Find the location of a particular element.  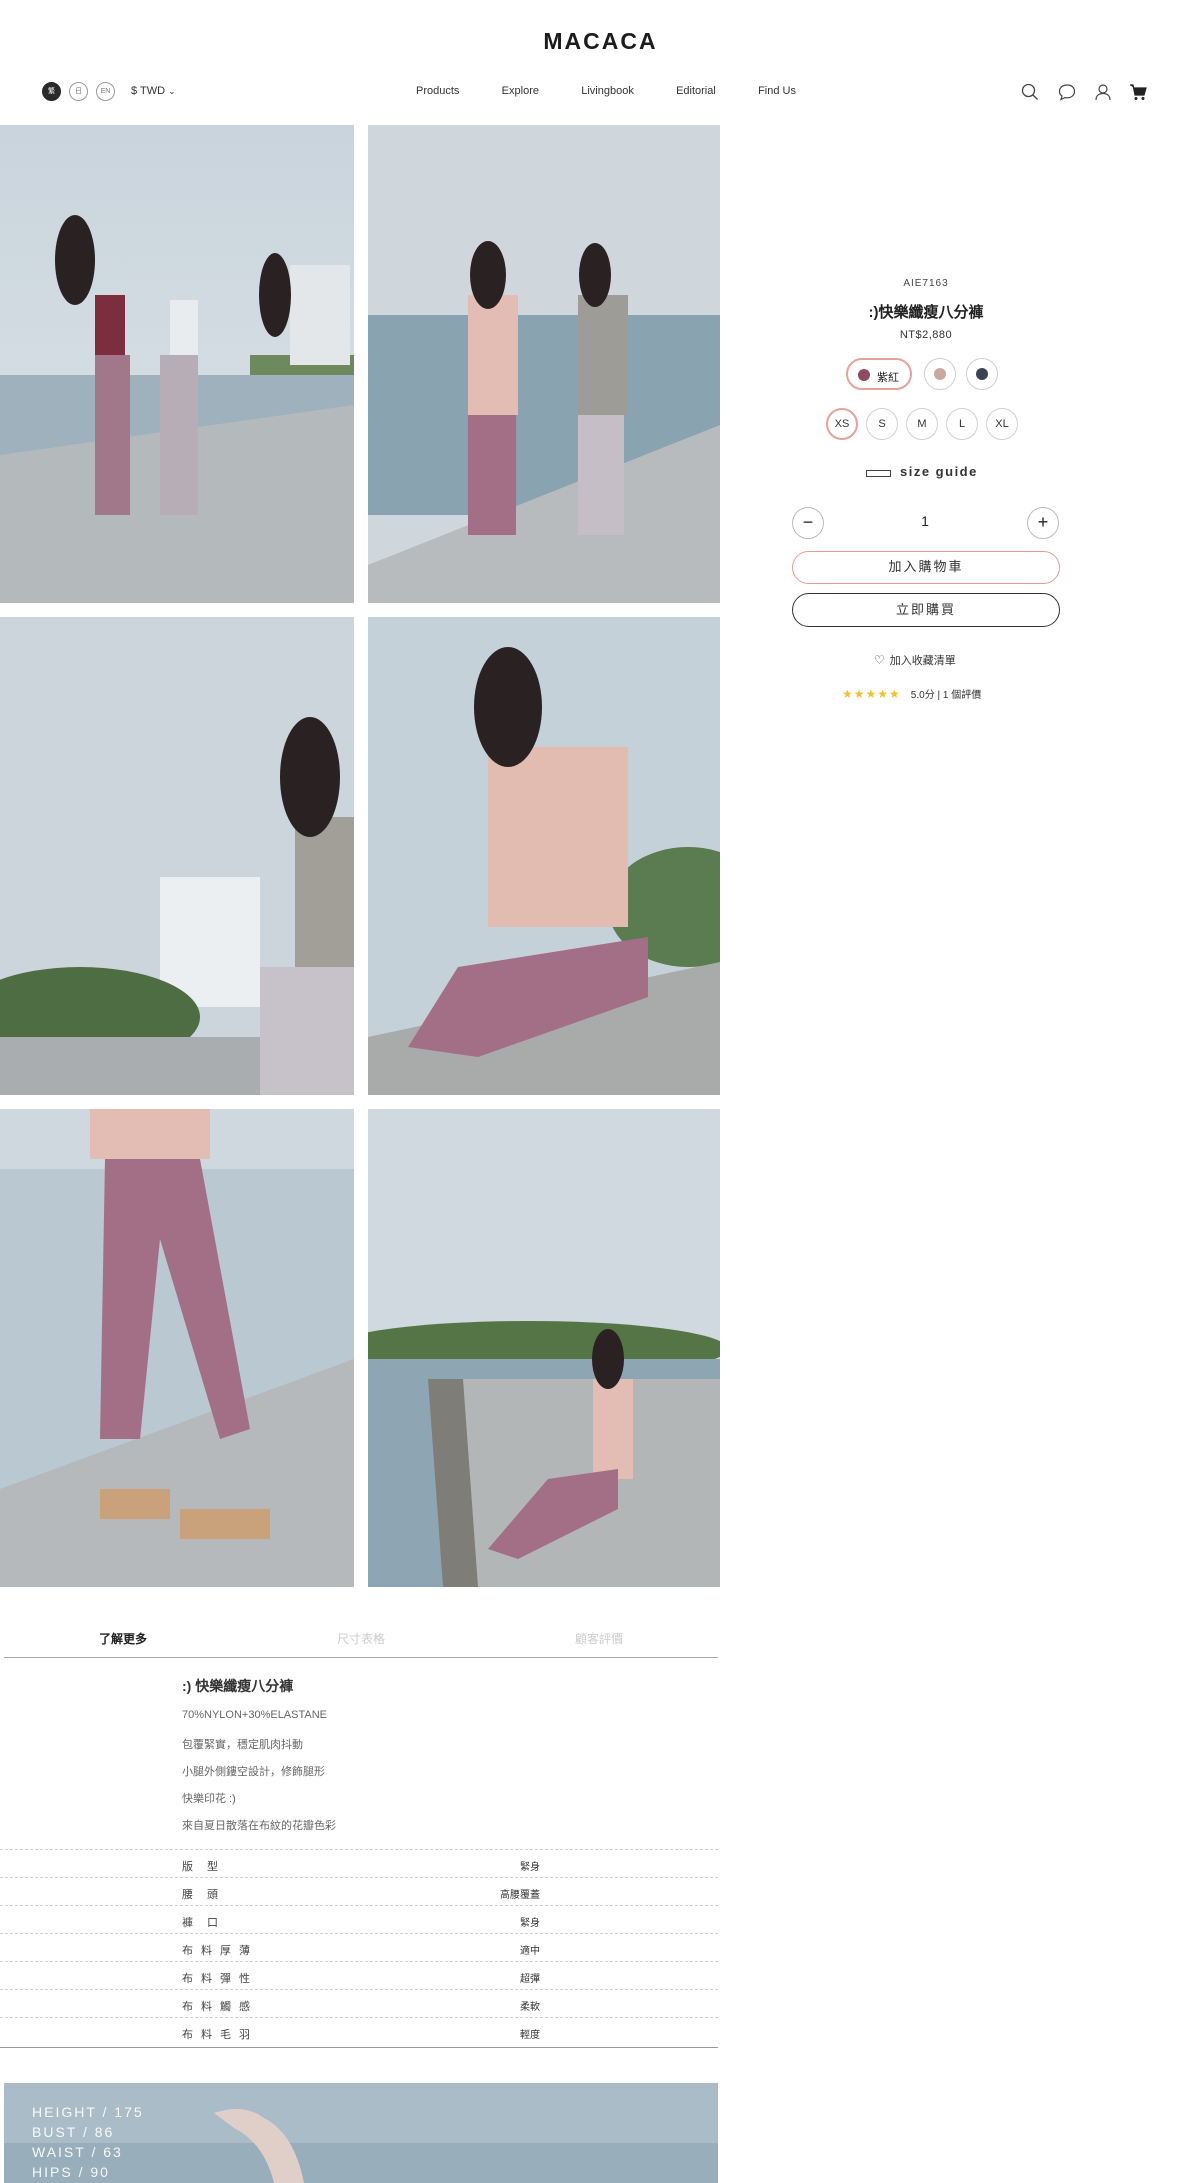

model-bust: BUST / 86 is located at coordinates (73, 2132).